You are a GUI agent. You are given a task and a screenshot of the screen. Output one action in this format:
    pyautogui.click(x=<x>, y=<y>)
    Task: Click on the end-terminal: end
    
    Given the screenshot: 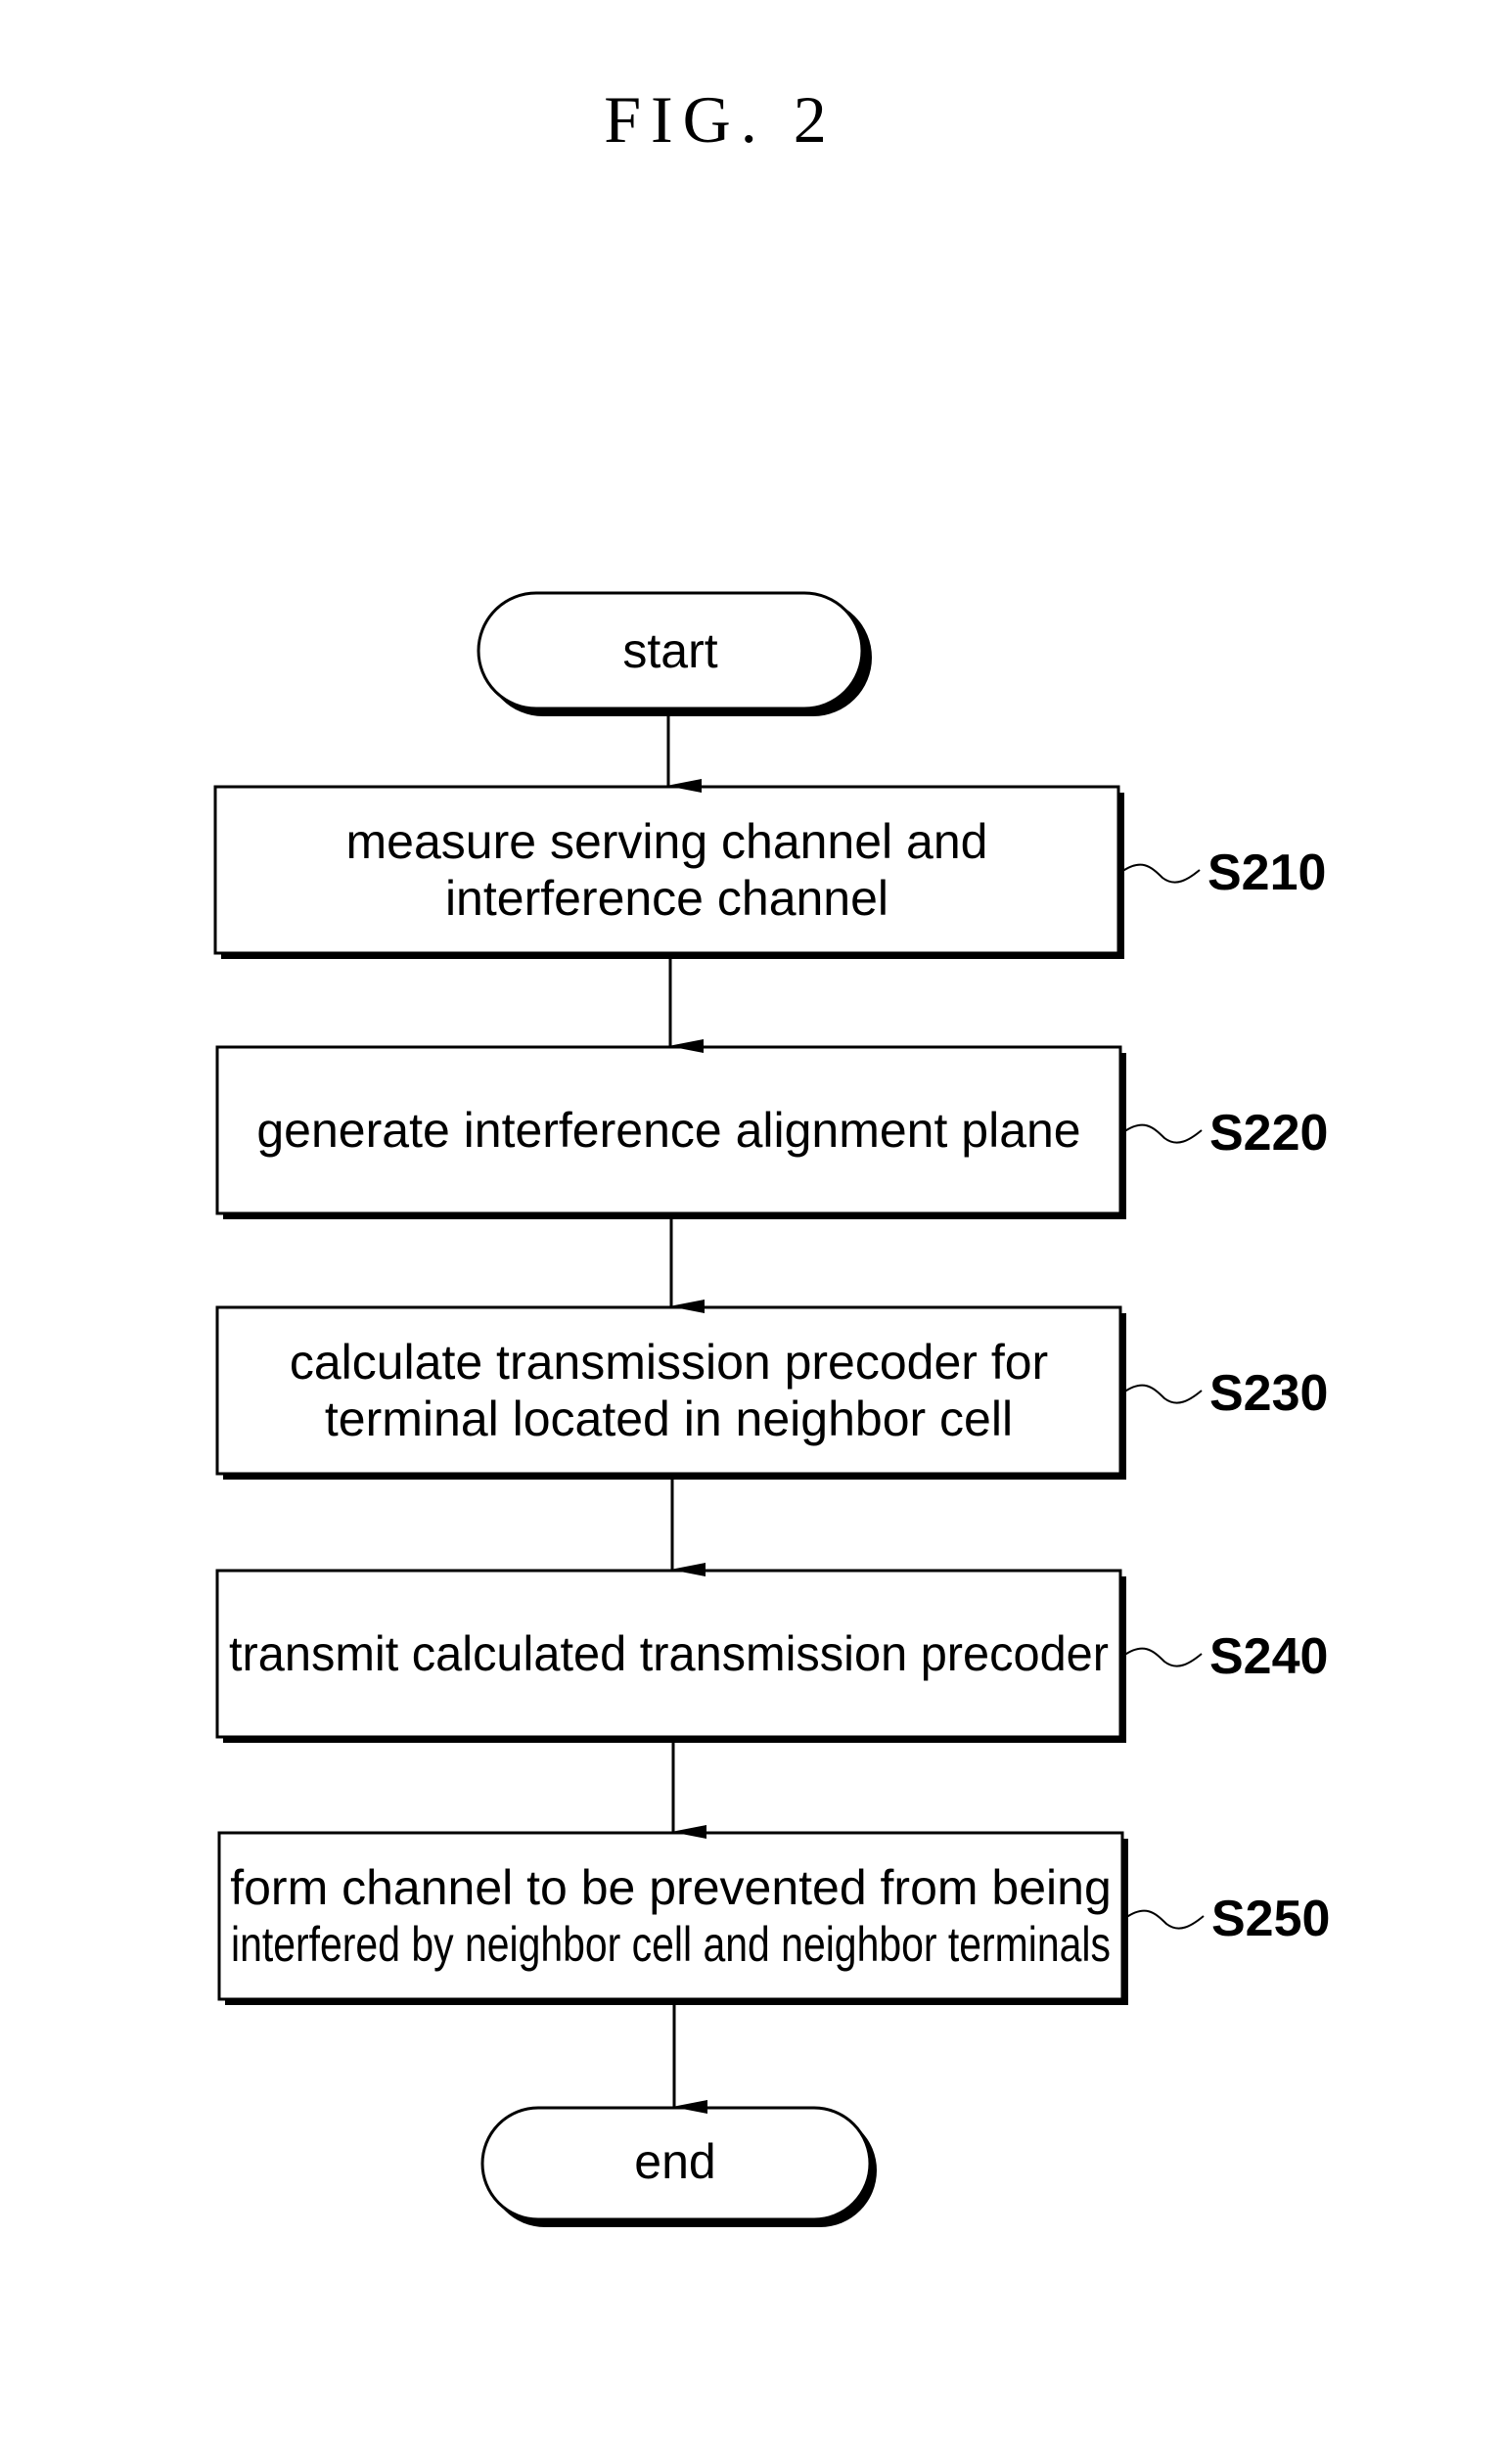 What is the action you would take?
    pyautogui.click(x=678, y=2167)
    